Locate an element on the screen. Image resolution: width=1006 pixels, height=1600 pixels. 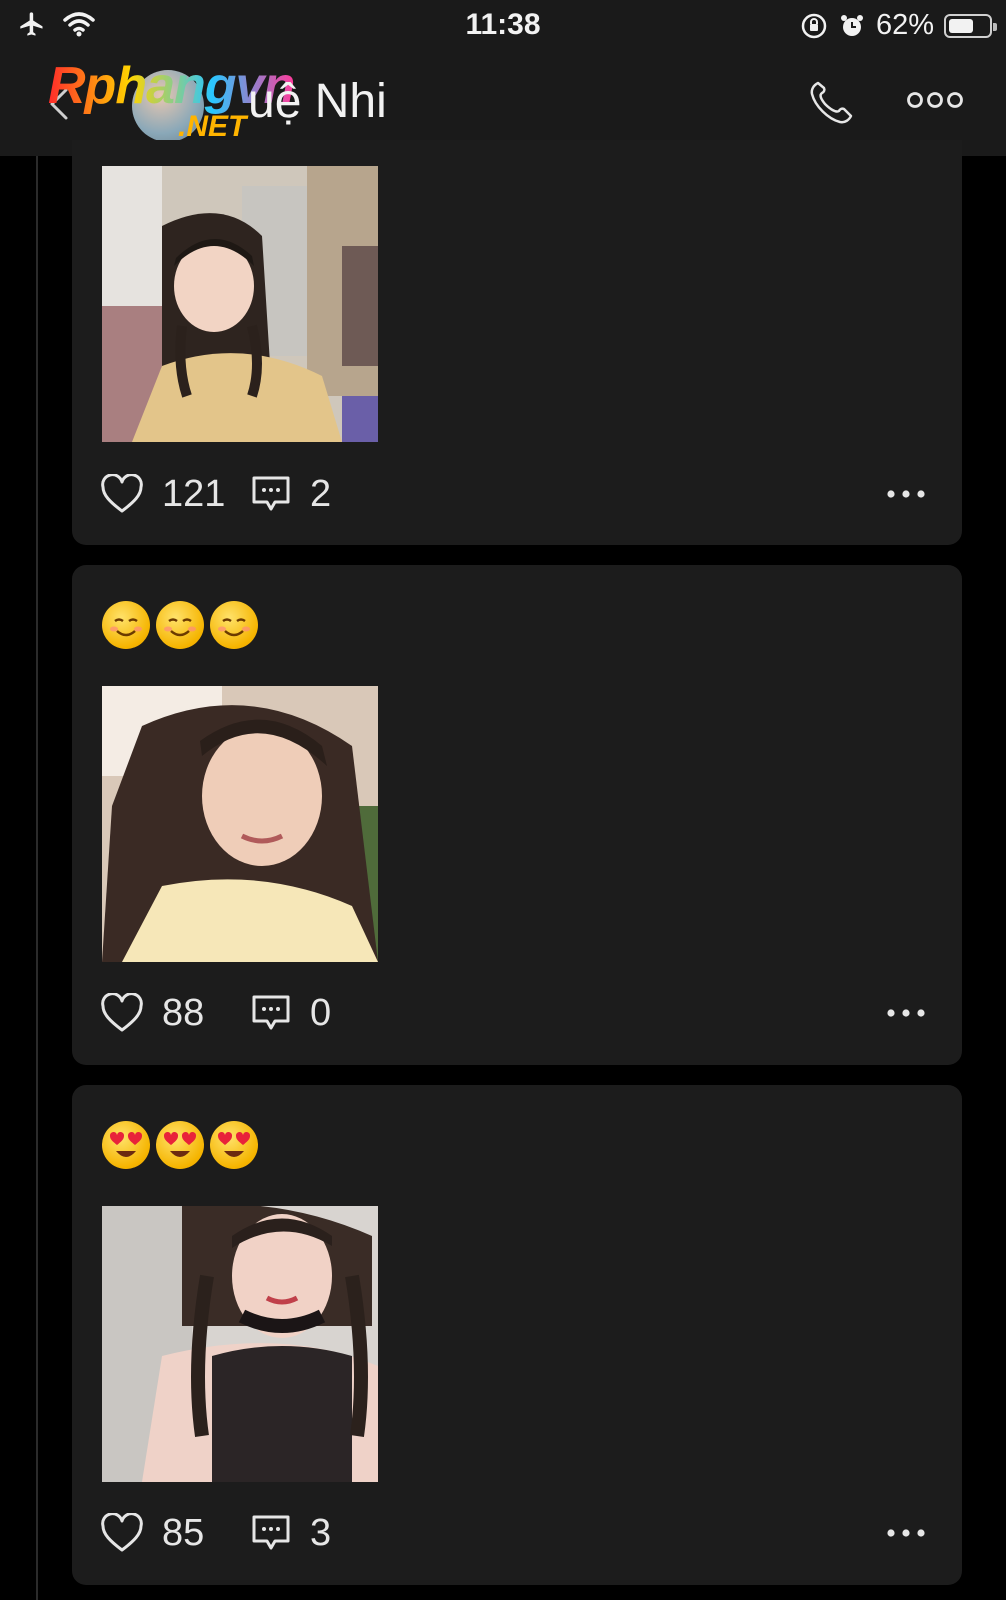
battery-tip is located at coordinates (995, 26).